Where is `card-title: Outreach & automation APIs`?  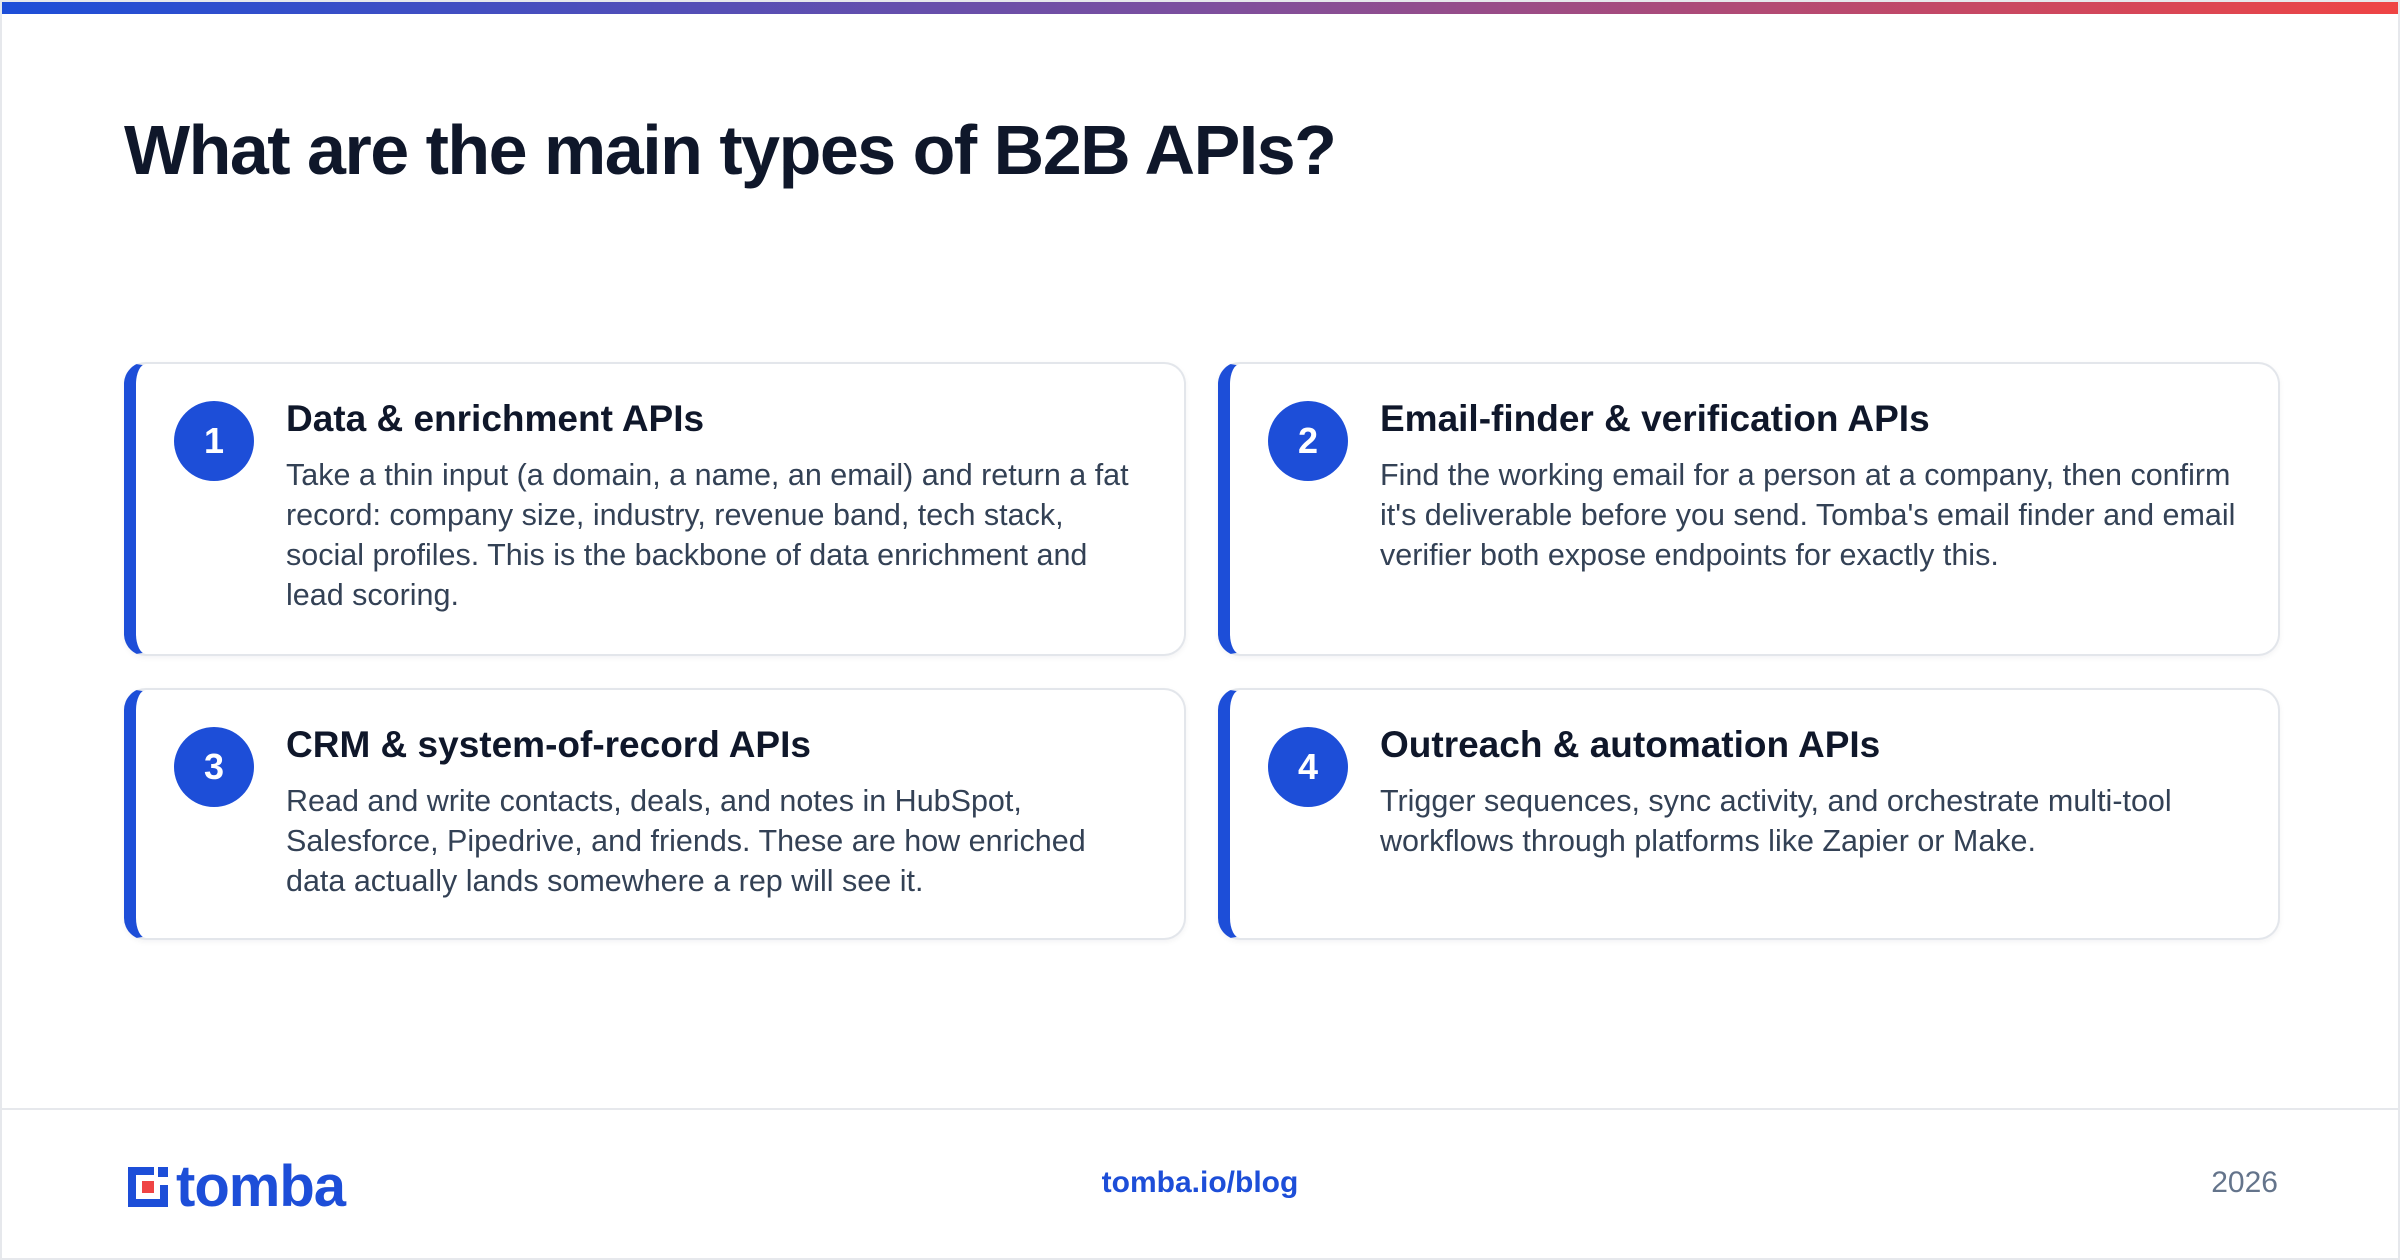
card-title: Outreach & automation APIs is located at coordinates (1630, 744).